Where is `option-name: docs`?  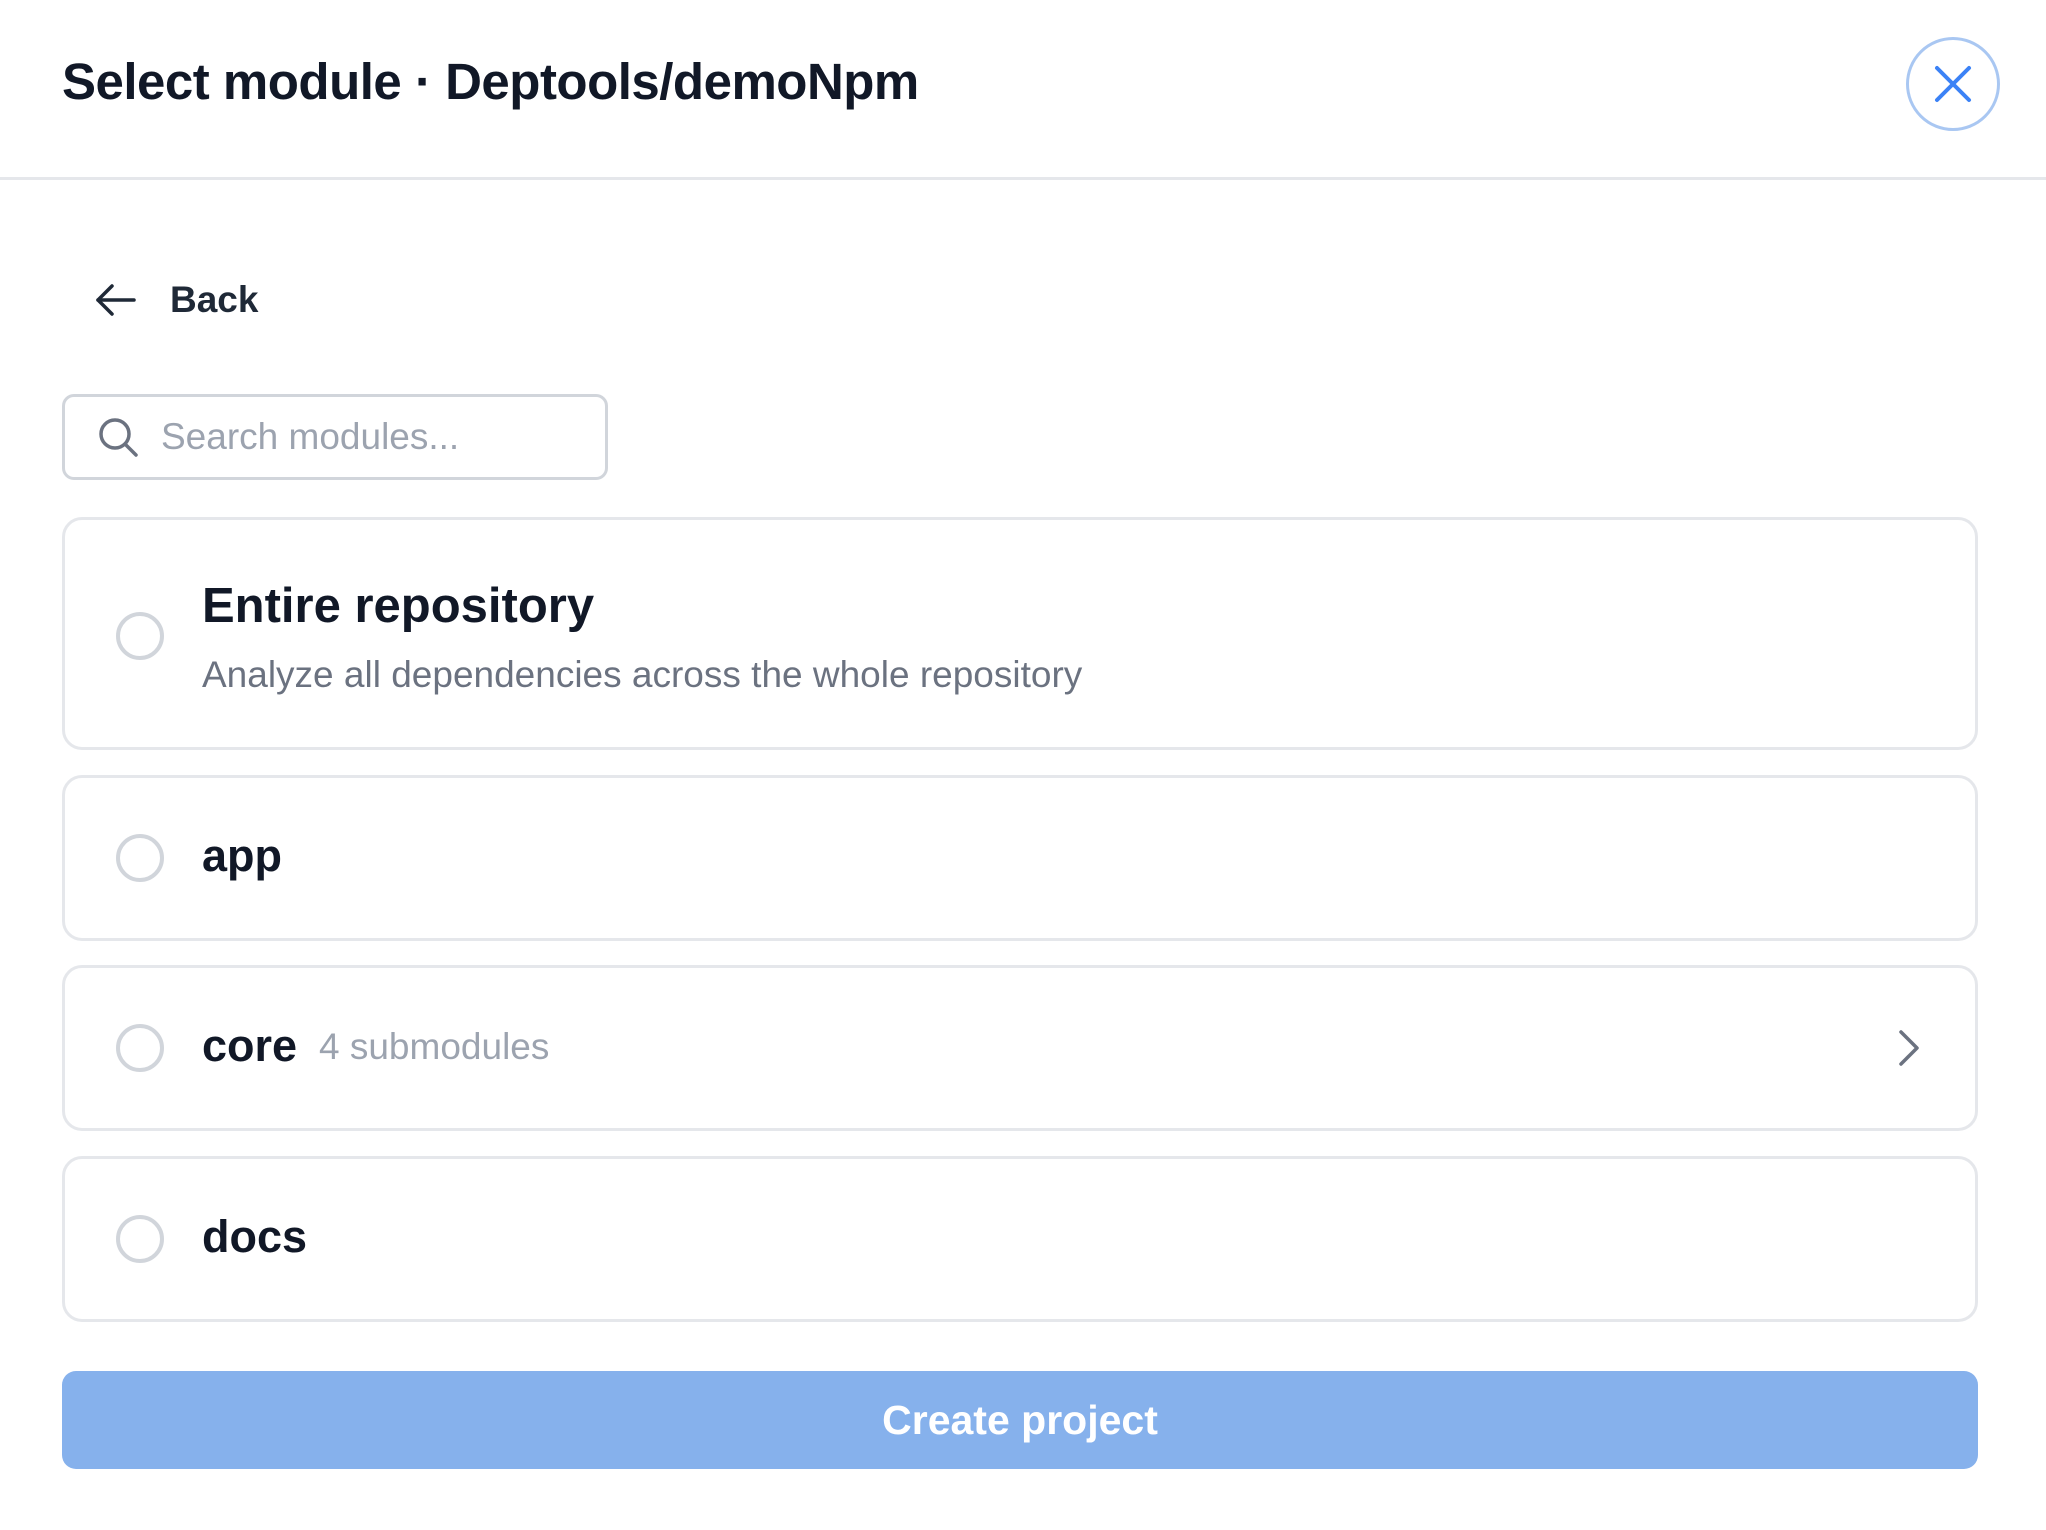 option-name: docs is located at coordinates (255, 1236).